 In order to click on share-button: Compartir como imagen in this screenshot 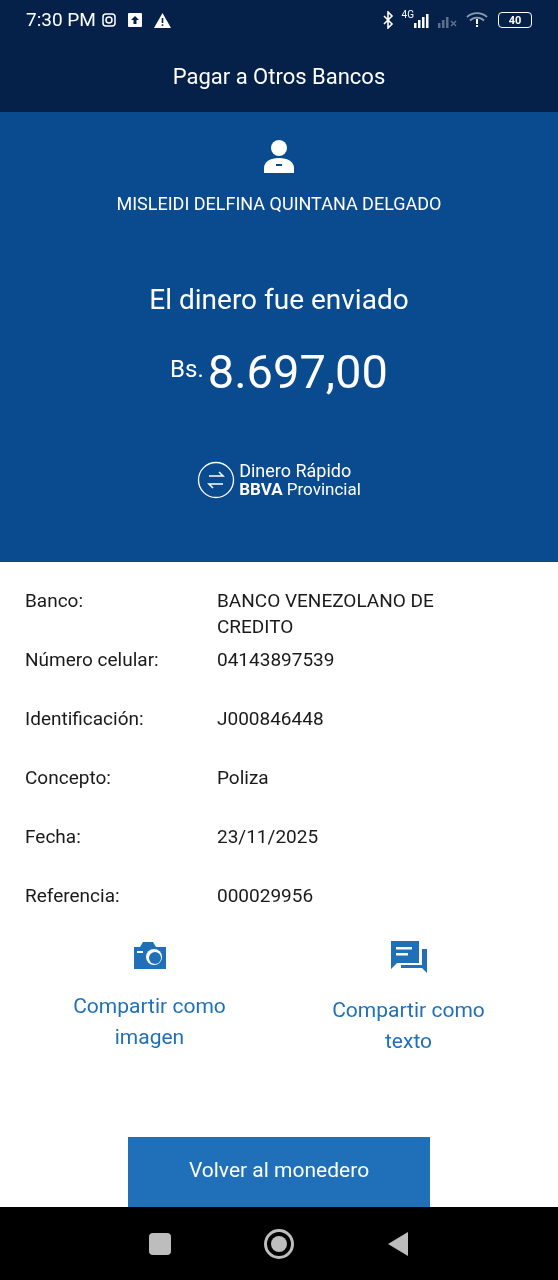, I will do `click(149, 998)`.